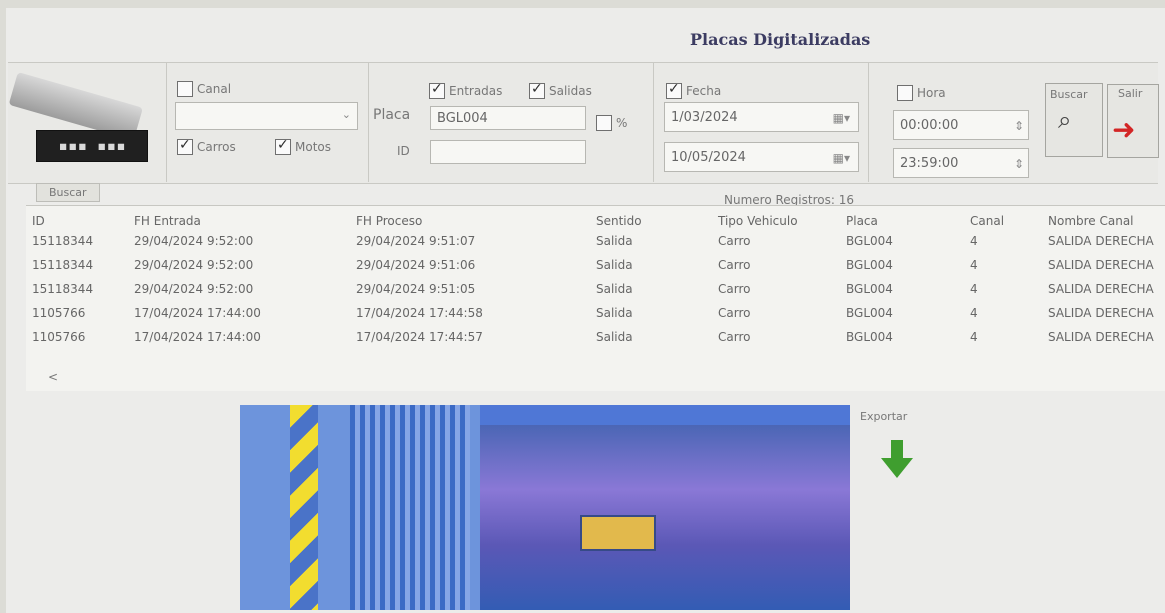  What do you see at coordinates (419, 313) in the screenshot?
I see `cell-fh-proceso: 17/04/2024 17:44:58` at bounding box center [419, 313].